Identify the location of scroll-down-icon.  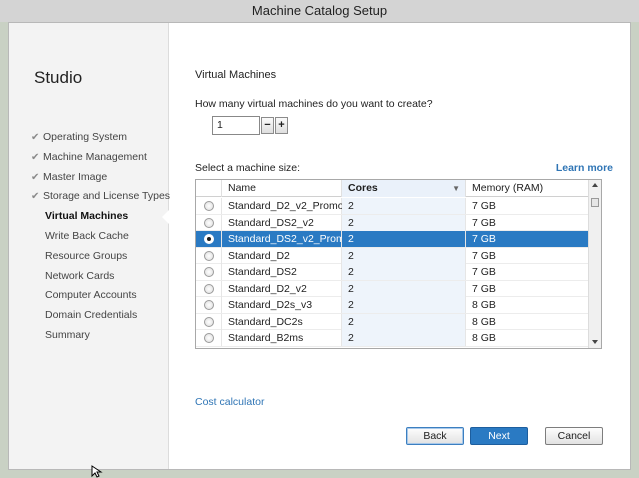
(595, 342).